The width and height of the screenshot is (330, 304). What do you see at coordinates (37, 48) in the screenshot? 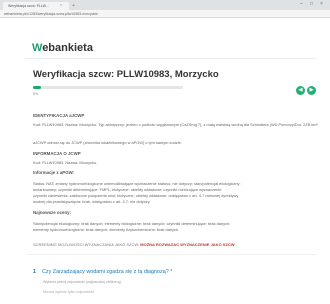
I see `logo-prefix: W` at bounding box center [37, 48].